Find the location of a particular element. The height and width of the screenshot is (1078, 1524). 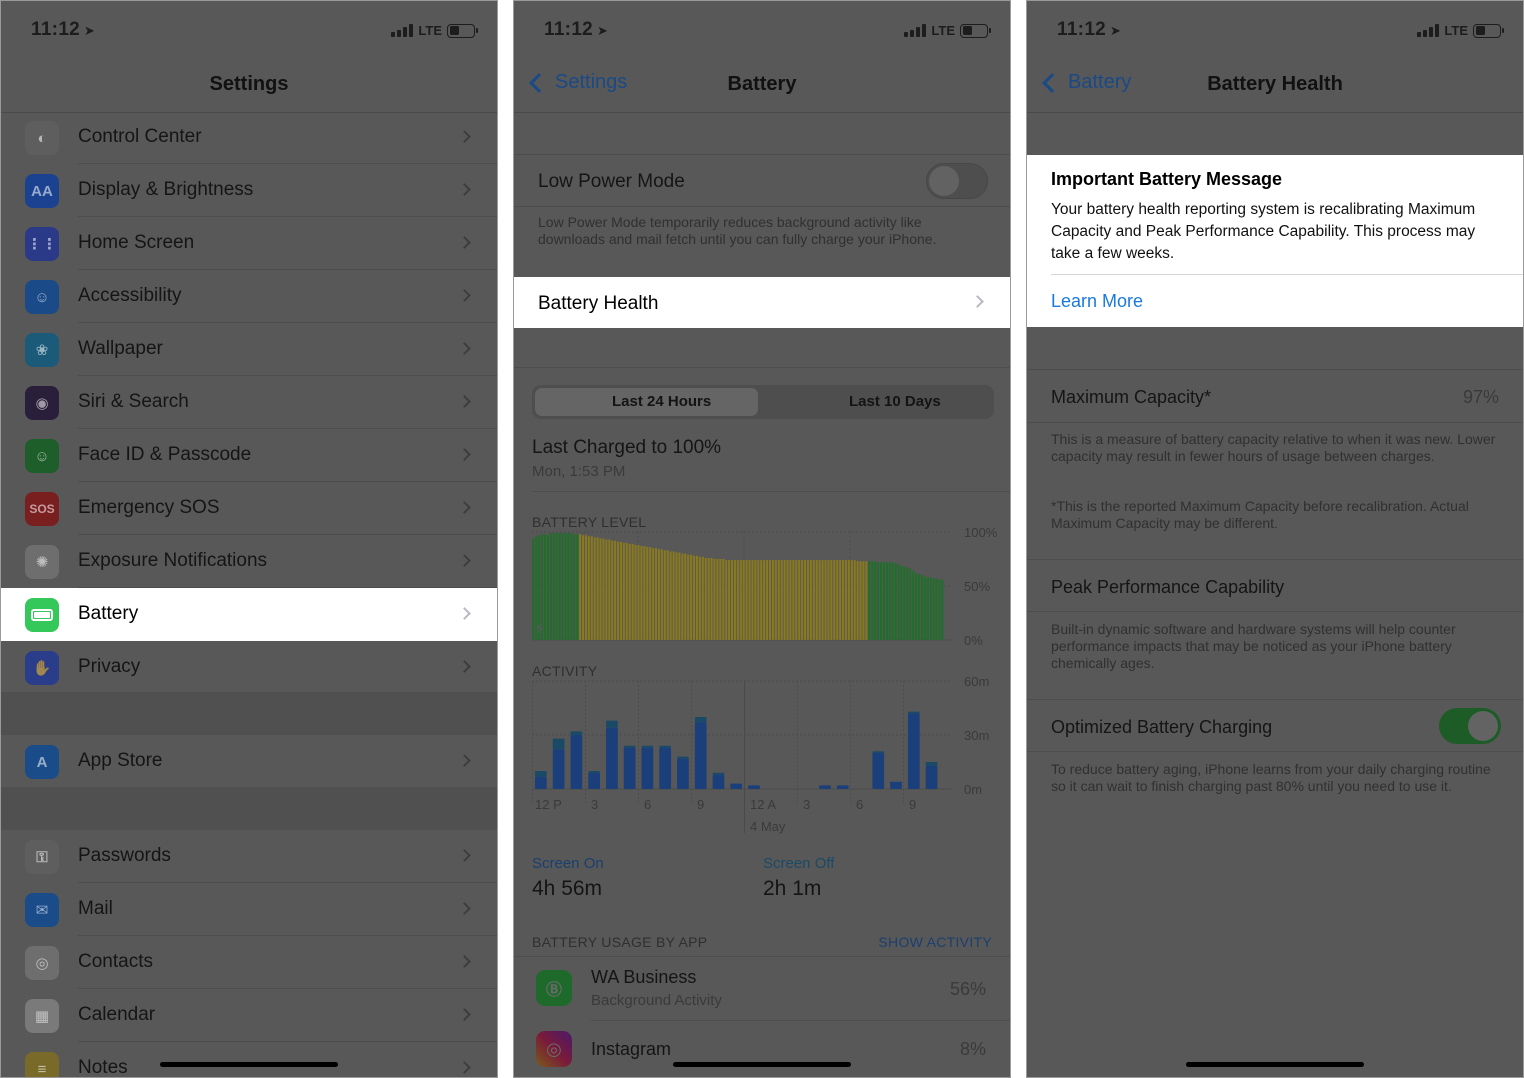

settings-row-wallpaper: ❀ Wallpaper is located at coordinates (249, 349).